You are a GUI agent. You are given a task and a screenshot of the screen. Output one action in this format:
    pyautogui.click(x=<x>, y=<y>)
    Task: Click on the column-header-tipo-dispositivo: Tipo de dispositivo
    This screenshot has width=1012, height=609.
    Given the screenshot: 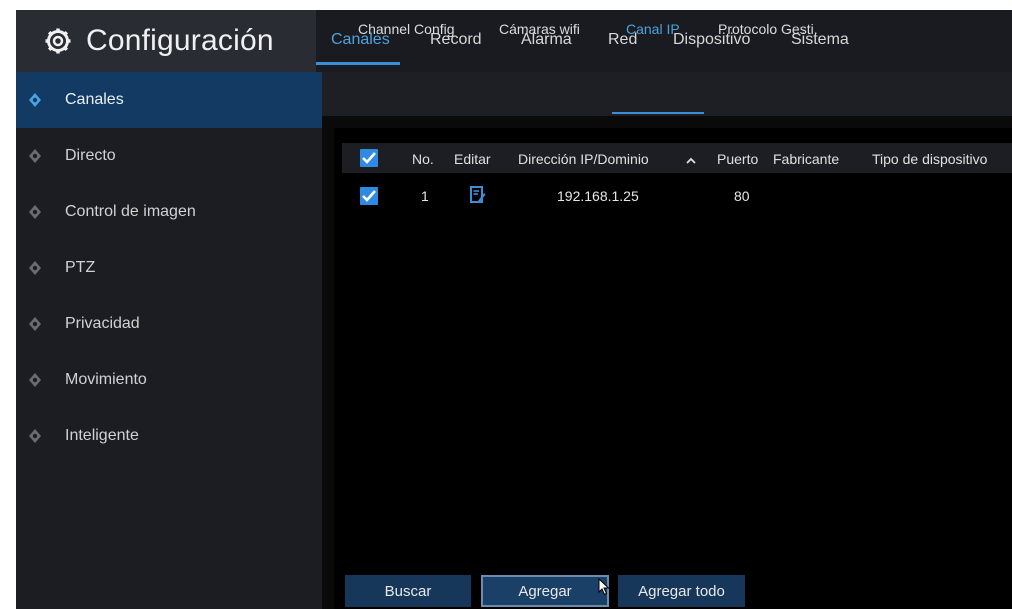 What is the action you would take?
    pyautogui.click(x=929, y=159)
    